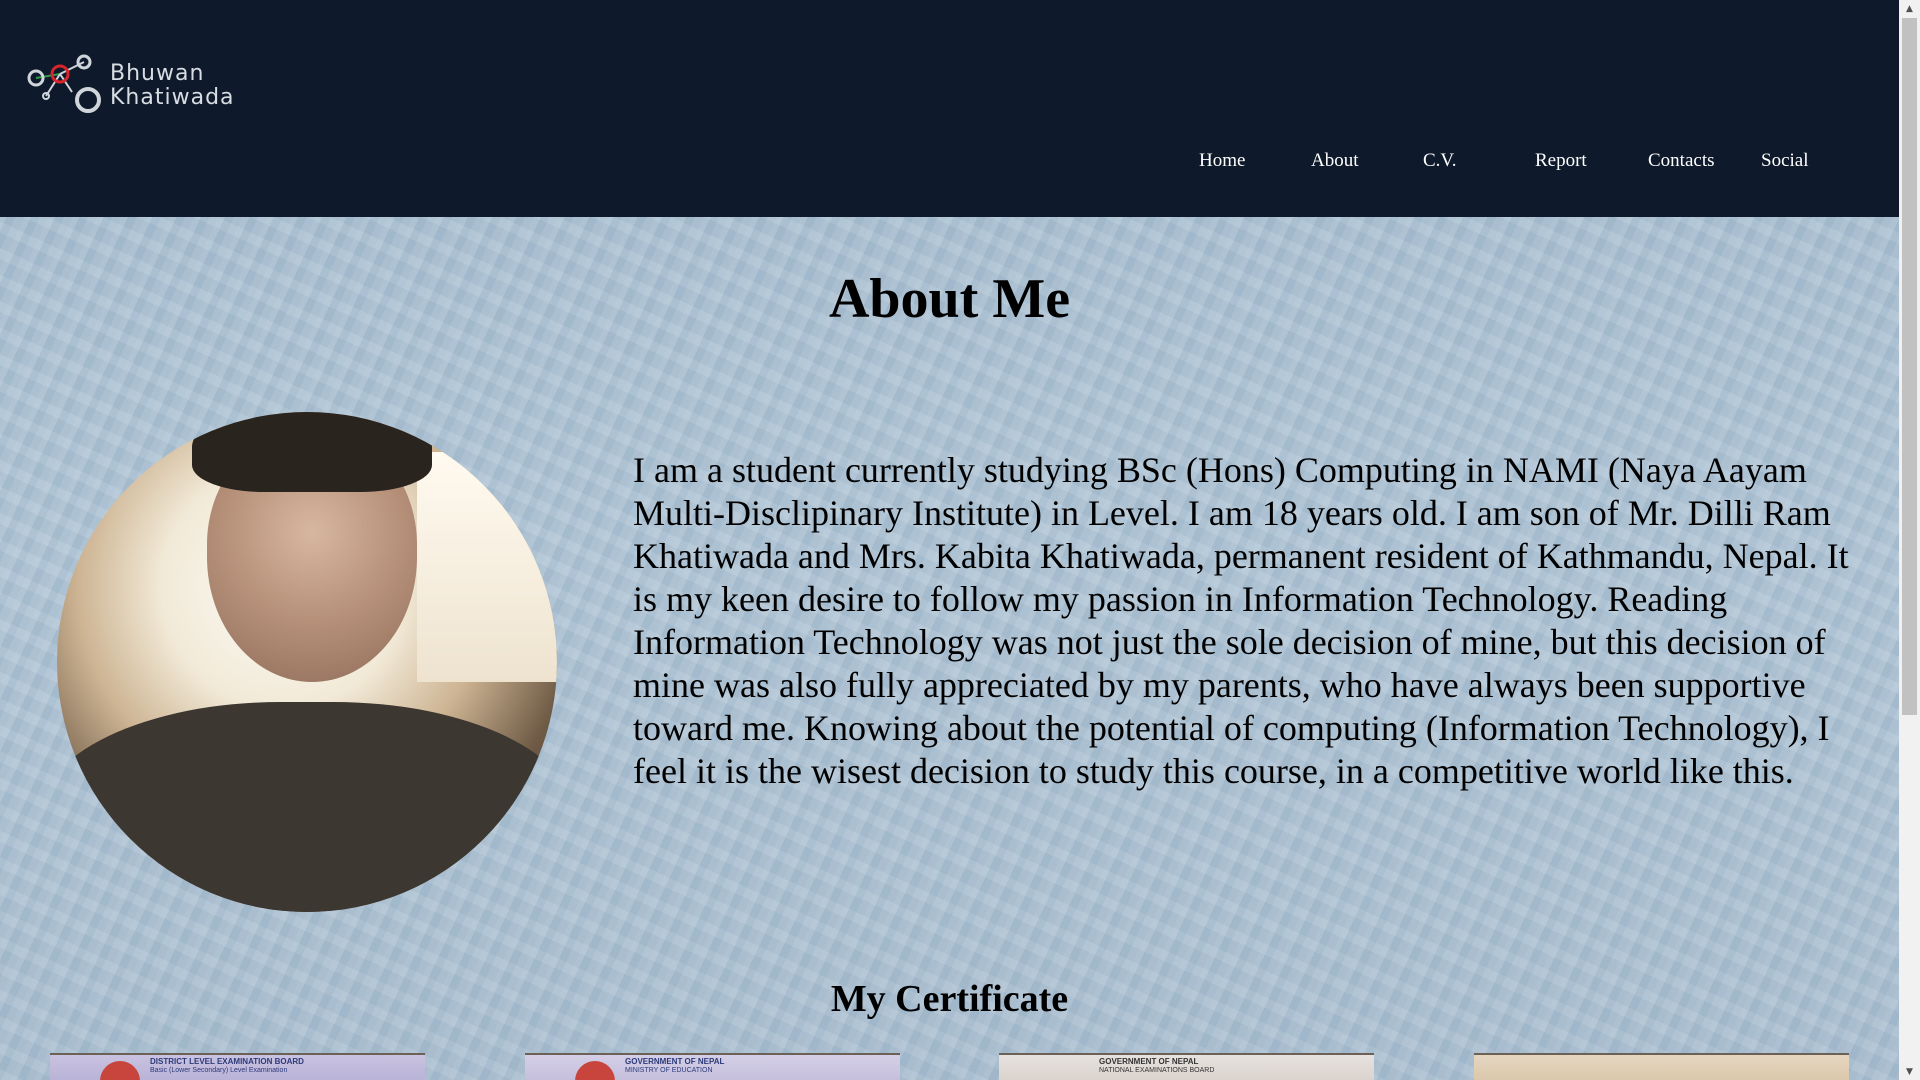 The width and height of the screenshot is (1920, 1080). I want to click on nav-social: Social, so click(1785, 161).